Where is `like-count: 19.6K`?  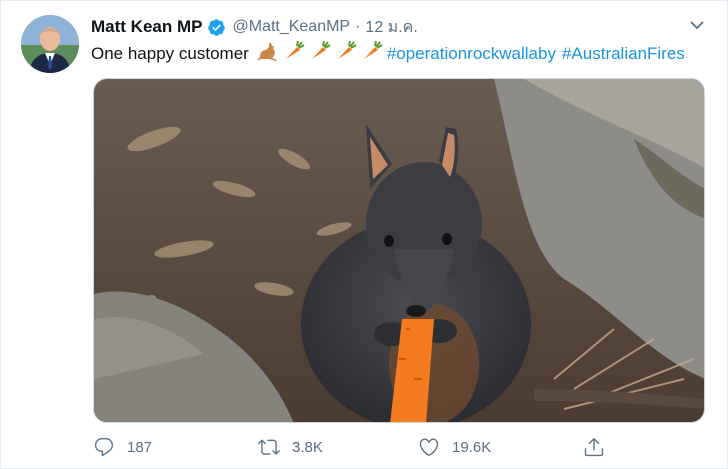
like-count: 19.6K is located at coordinates (472, 447).